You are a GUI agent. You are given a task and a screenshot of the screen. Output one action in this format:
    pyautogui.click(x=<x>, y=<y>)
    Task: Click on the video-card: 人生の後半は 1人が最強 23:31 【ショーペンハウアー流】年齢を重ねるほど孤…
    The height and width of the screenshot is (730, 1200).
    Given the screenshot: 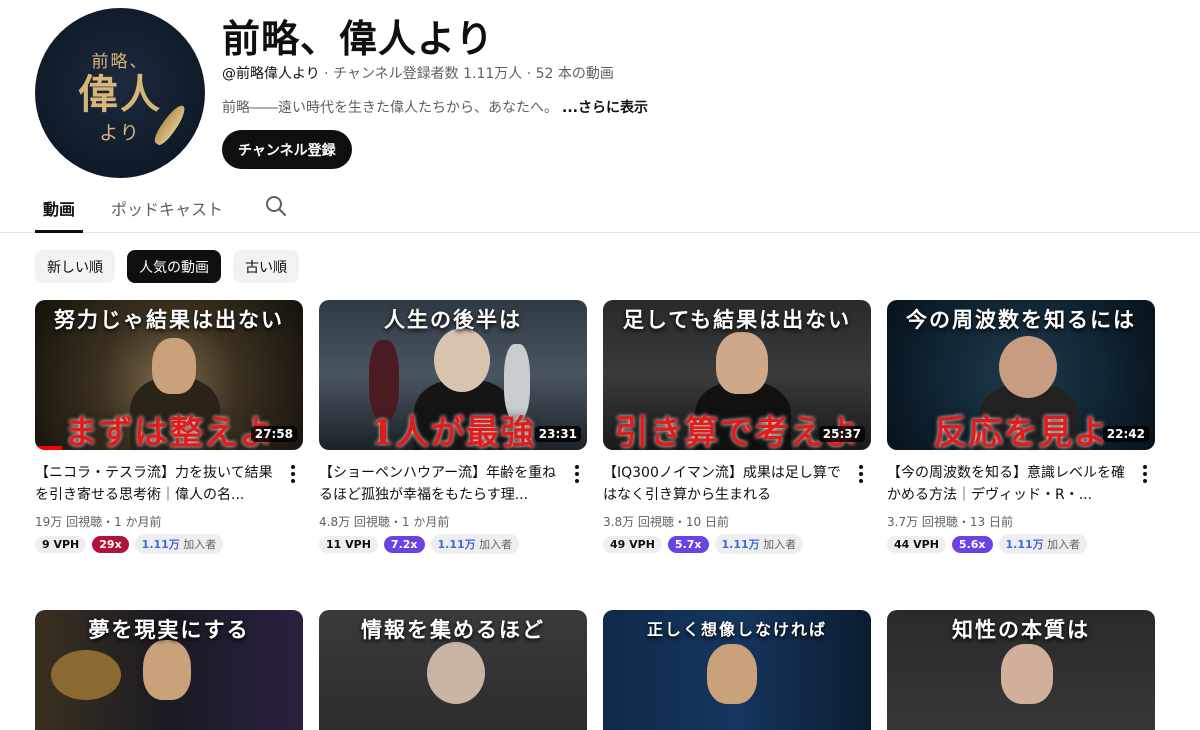 What is the action you would take?
    pyautogui.click(x=453, y=427)
    